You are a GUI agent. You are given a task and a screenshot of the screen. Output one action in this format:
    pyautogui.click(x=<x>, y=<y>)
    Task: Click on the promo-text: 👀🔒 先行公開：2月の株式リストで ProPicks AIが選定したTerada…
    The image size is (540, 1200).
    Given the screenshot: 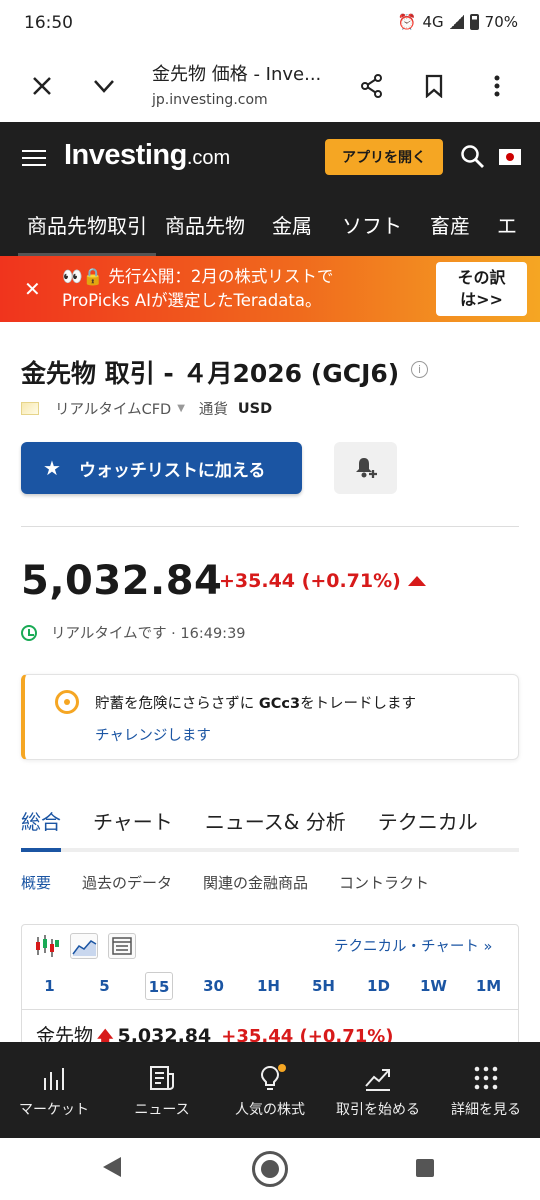 What is the action you would take?
    pyautogui.click(x=197, y=289)
    